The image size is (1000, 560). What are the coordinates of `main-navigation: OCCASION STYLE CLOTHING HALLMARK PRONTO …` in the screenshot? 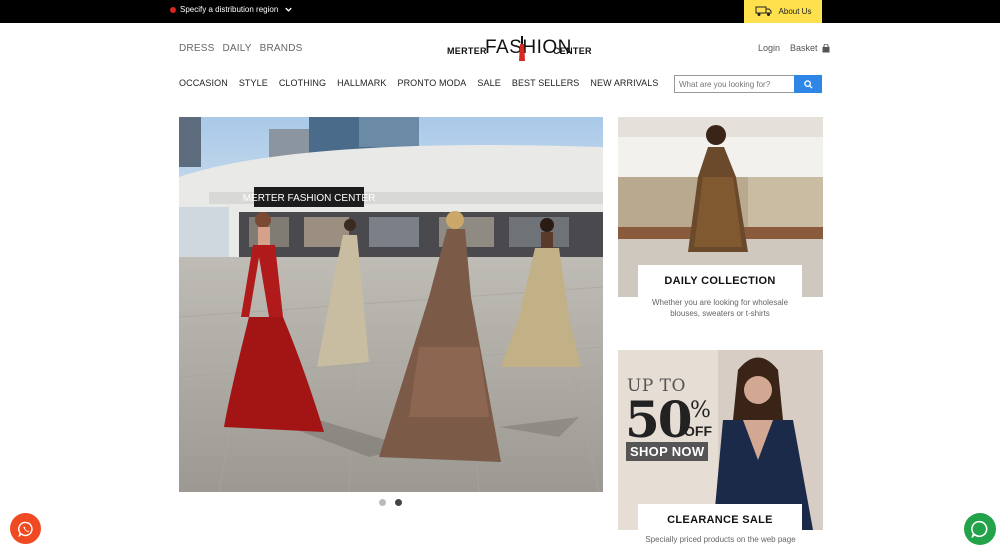 It's located at (418, 83).